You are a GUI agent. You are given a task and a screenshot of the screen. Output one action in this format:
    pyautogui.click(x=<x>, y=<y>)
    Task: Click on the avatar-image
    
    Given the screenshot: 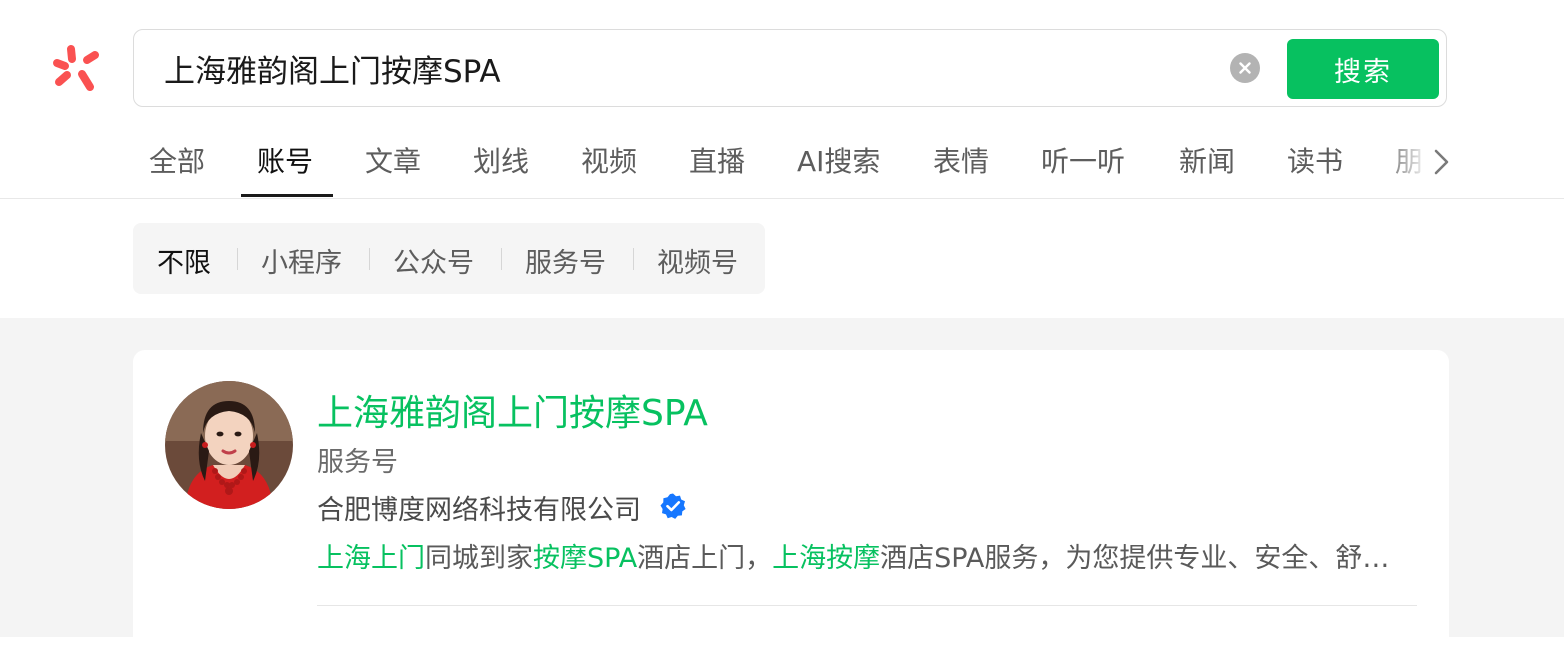 What is the action you would take?
    pyautogui.click(x=229, y=445)
    